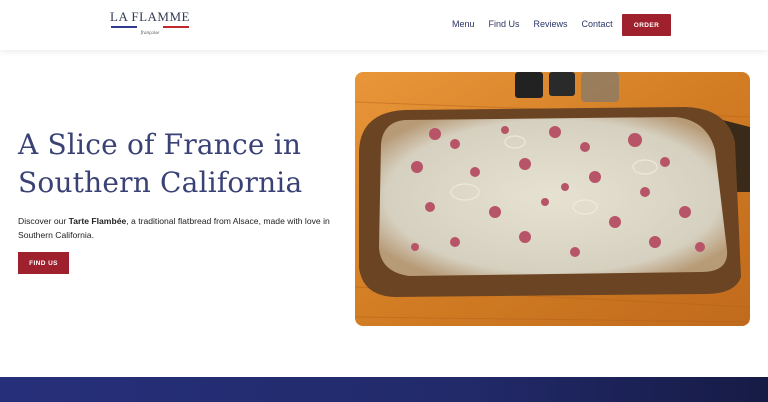  I want to click on hero-title: A Slice of France in Southern California, so click(160, 163).